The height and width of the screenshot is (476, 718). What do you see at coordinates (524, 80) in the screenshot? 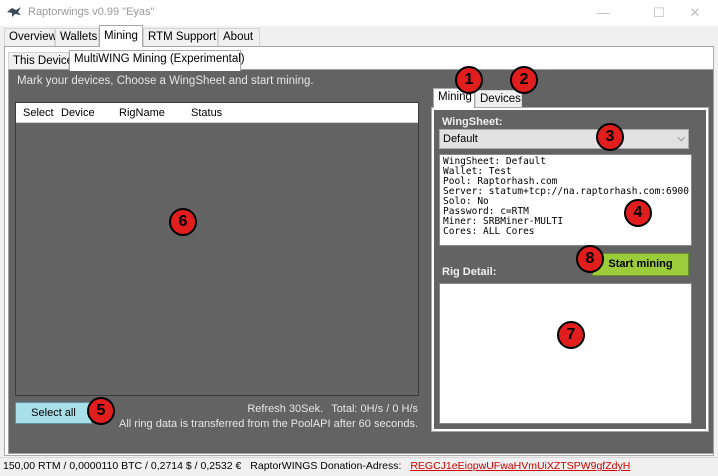
I see `annotation-marker-2: 2` at bounding box center [524, 80].